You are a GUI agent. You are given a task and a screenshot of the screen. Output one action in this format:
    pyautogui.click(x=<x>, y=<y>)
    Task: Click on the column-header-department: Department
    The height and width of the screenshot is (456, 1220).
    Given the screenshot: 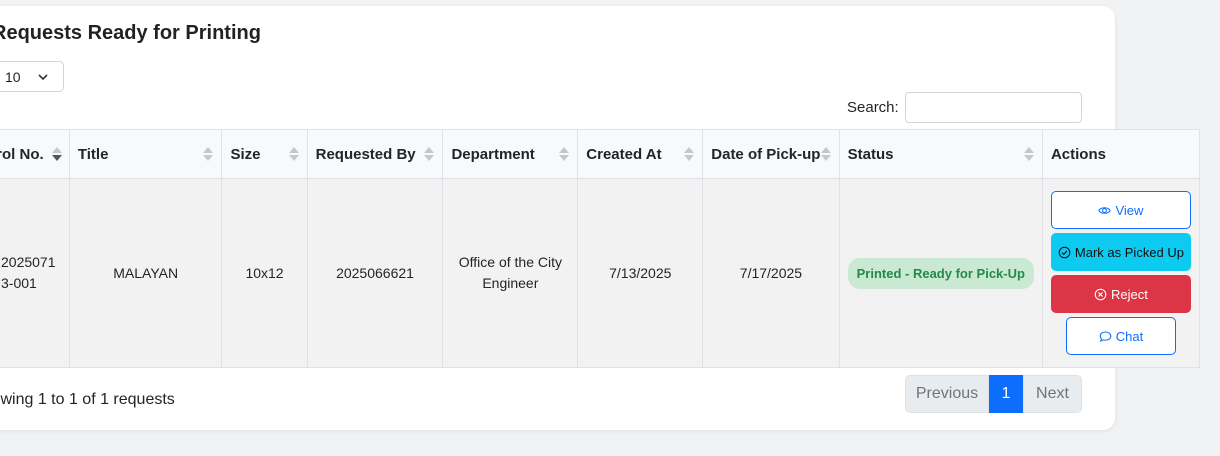 What is the action you would take?
    pyautogui.click(x=510, y=154)
    